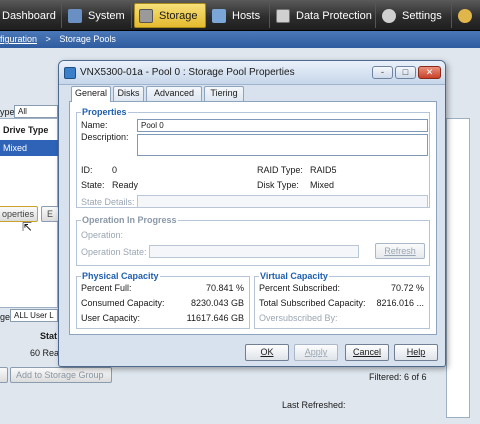 The width and height of the screenshot is (480, 424). I want to click on percent-subscribed-value: 70.72 %, so click(407, 288).